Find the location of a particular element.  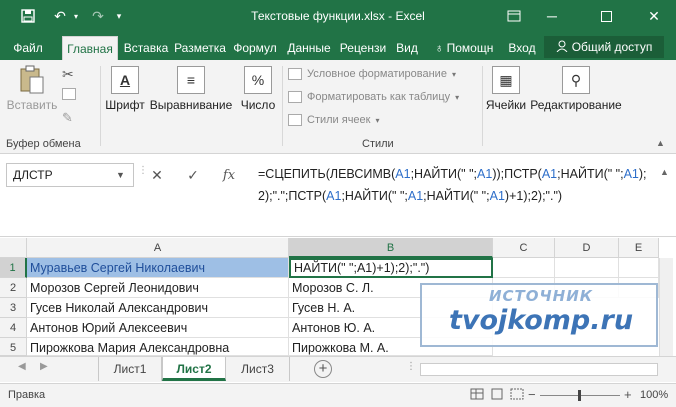

cells-button: ▦ Ячейки is located at coordinates (506, 89).